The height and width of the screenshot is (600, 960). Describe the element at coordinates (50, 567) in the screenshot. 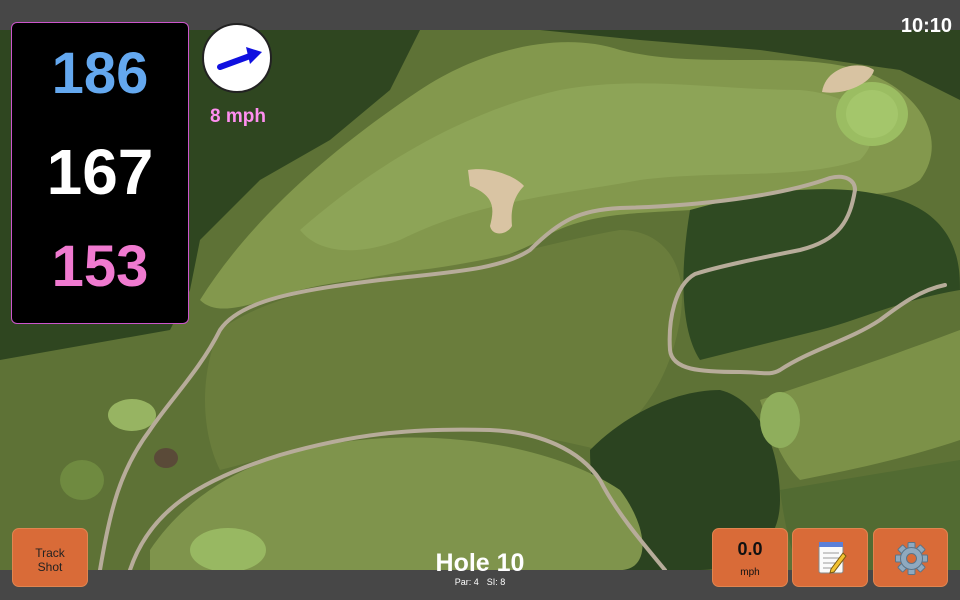

I see `track-shot-label-line2: Shot` at that location.